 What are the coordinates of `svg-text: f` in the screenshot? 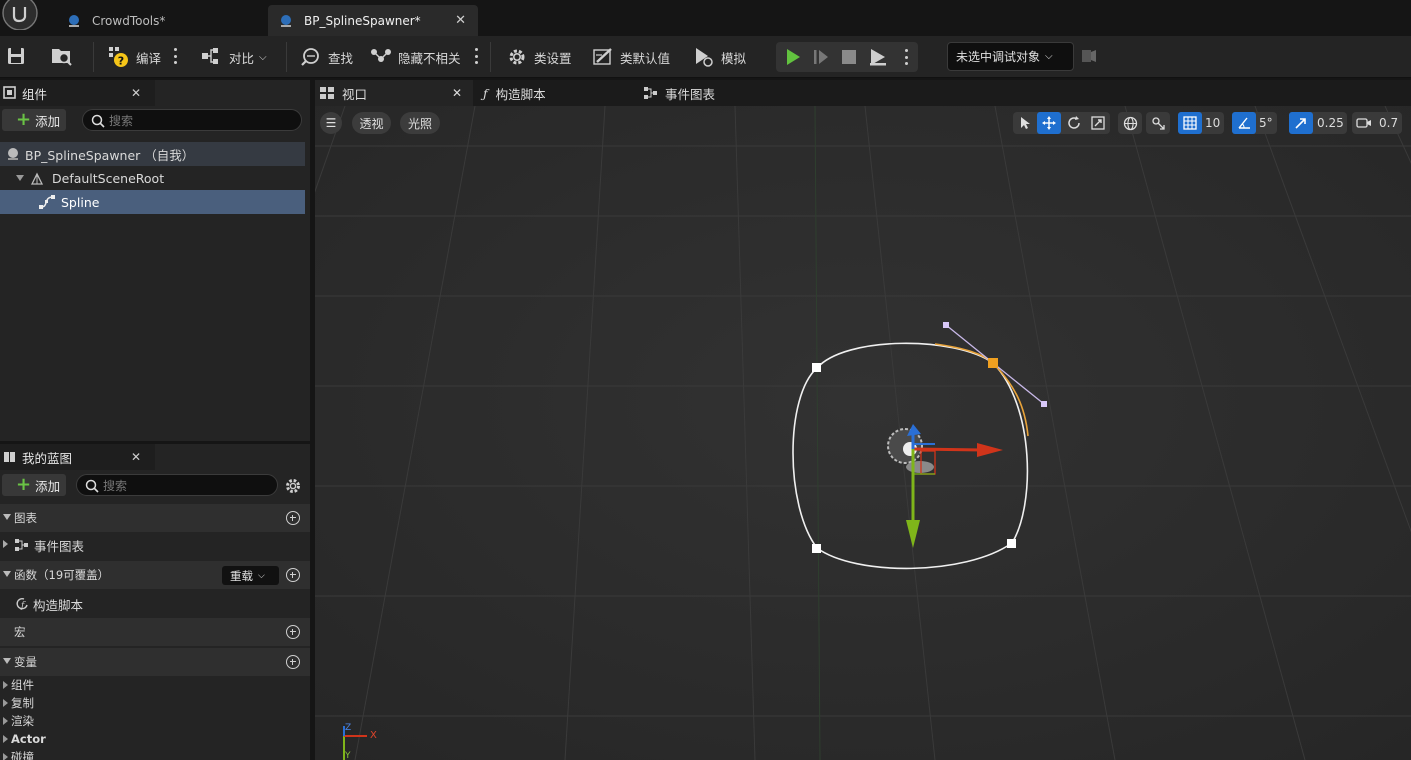 It's located at (23, 606).